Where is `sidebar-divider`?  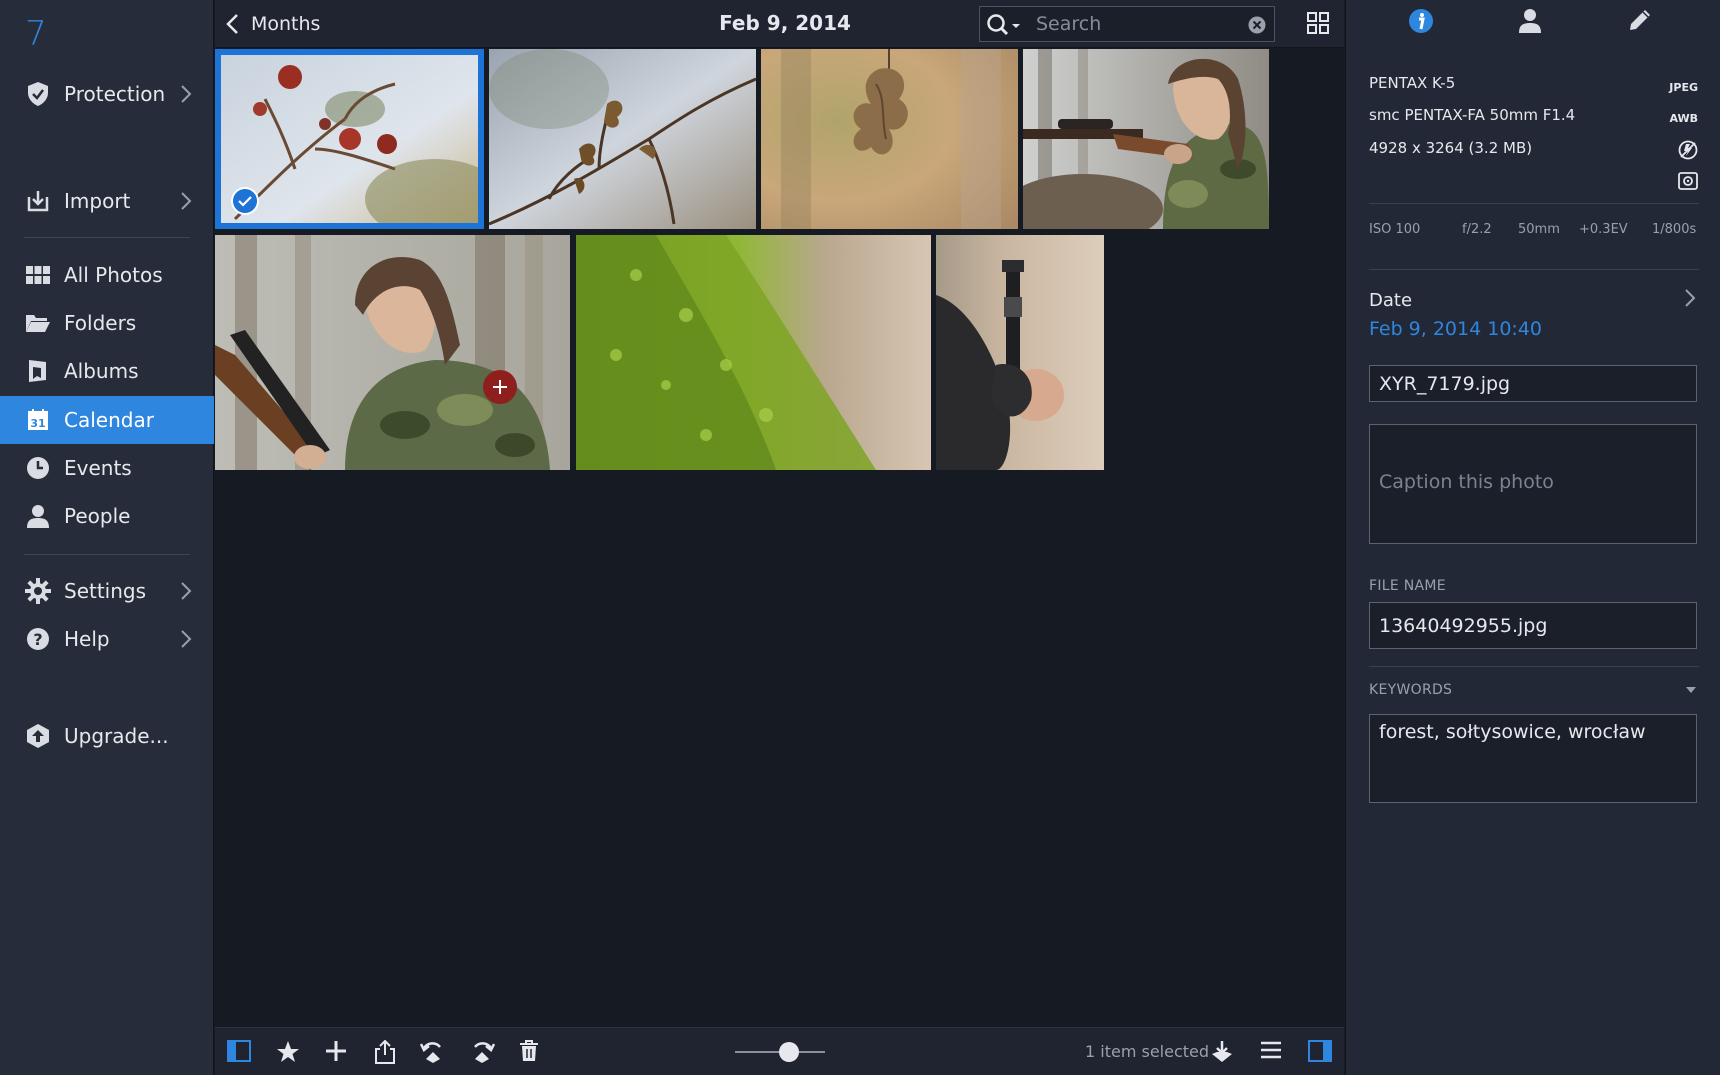 sidebar-divider is located at coordinates (107, 554).